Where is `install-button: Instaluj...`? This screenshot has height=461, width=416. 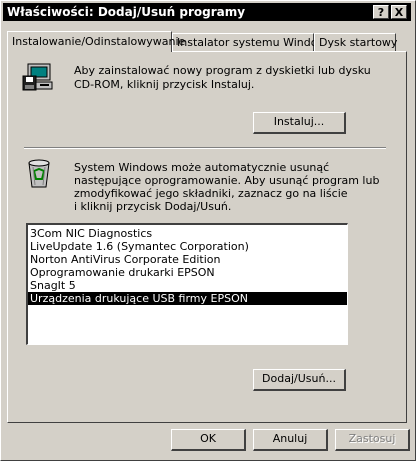
install-button: Instaluj... is located at coordinates (299, 123).